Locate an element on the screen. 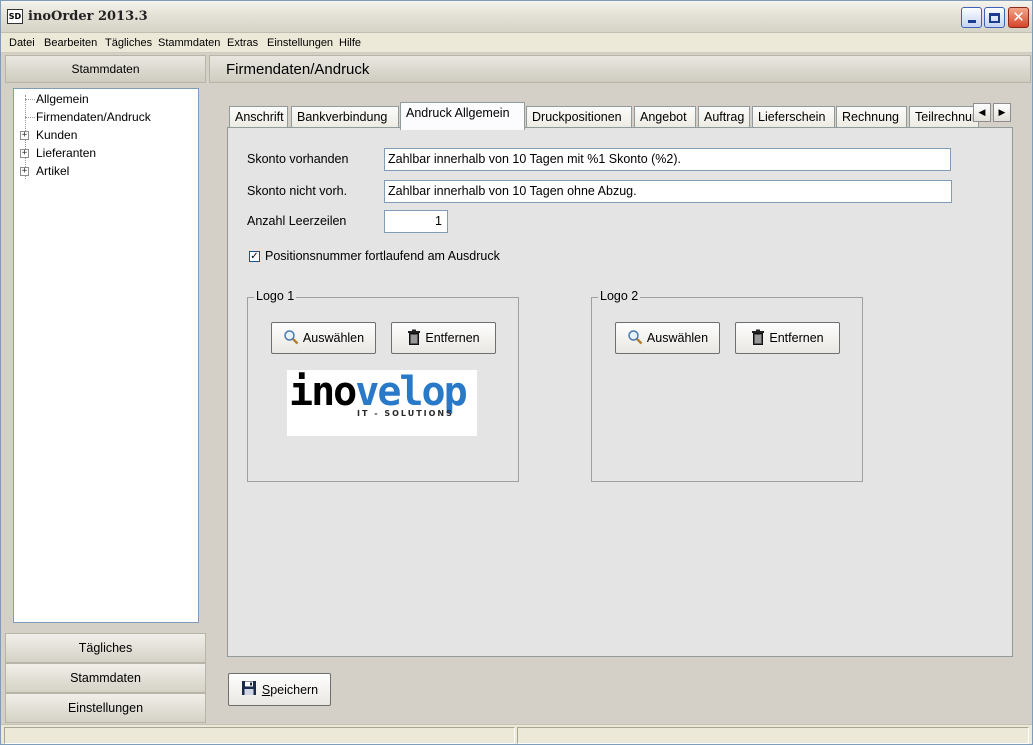 The height and width of the screenshot is (745, 1033). save-button: Speichern is located at coordinates (279, 689).